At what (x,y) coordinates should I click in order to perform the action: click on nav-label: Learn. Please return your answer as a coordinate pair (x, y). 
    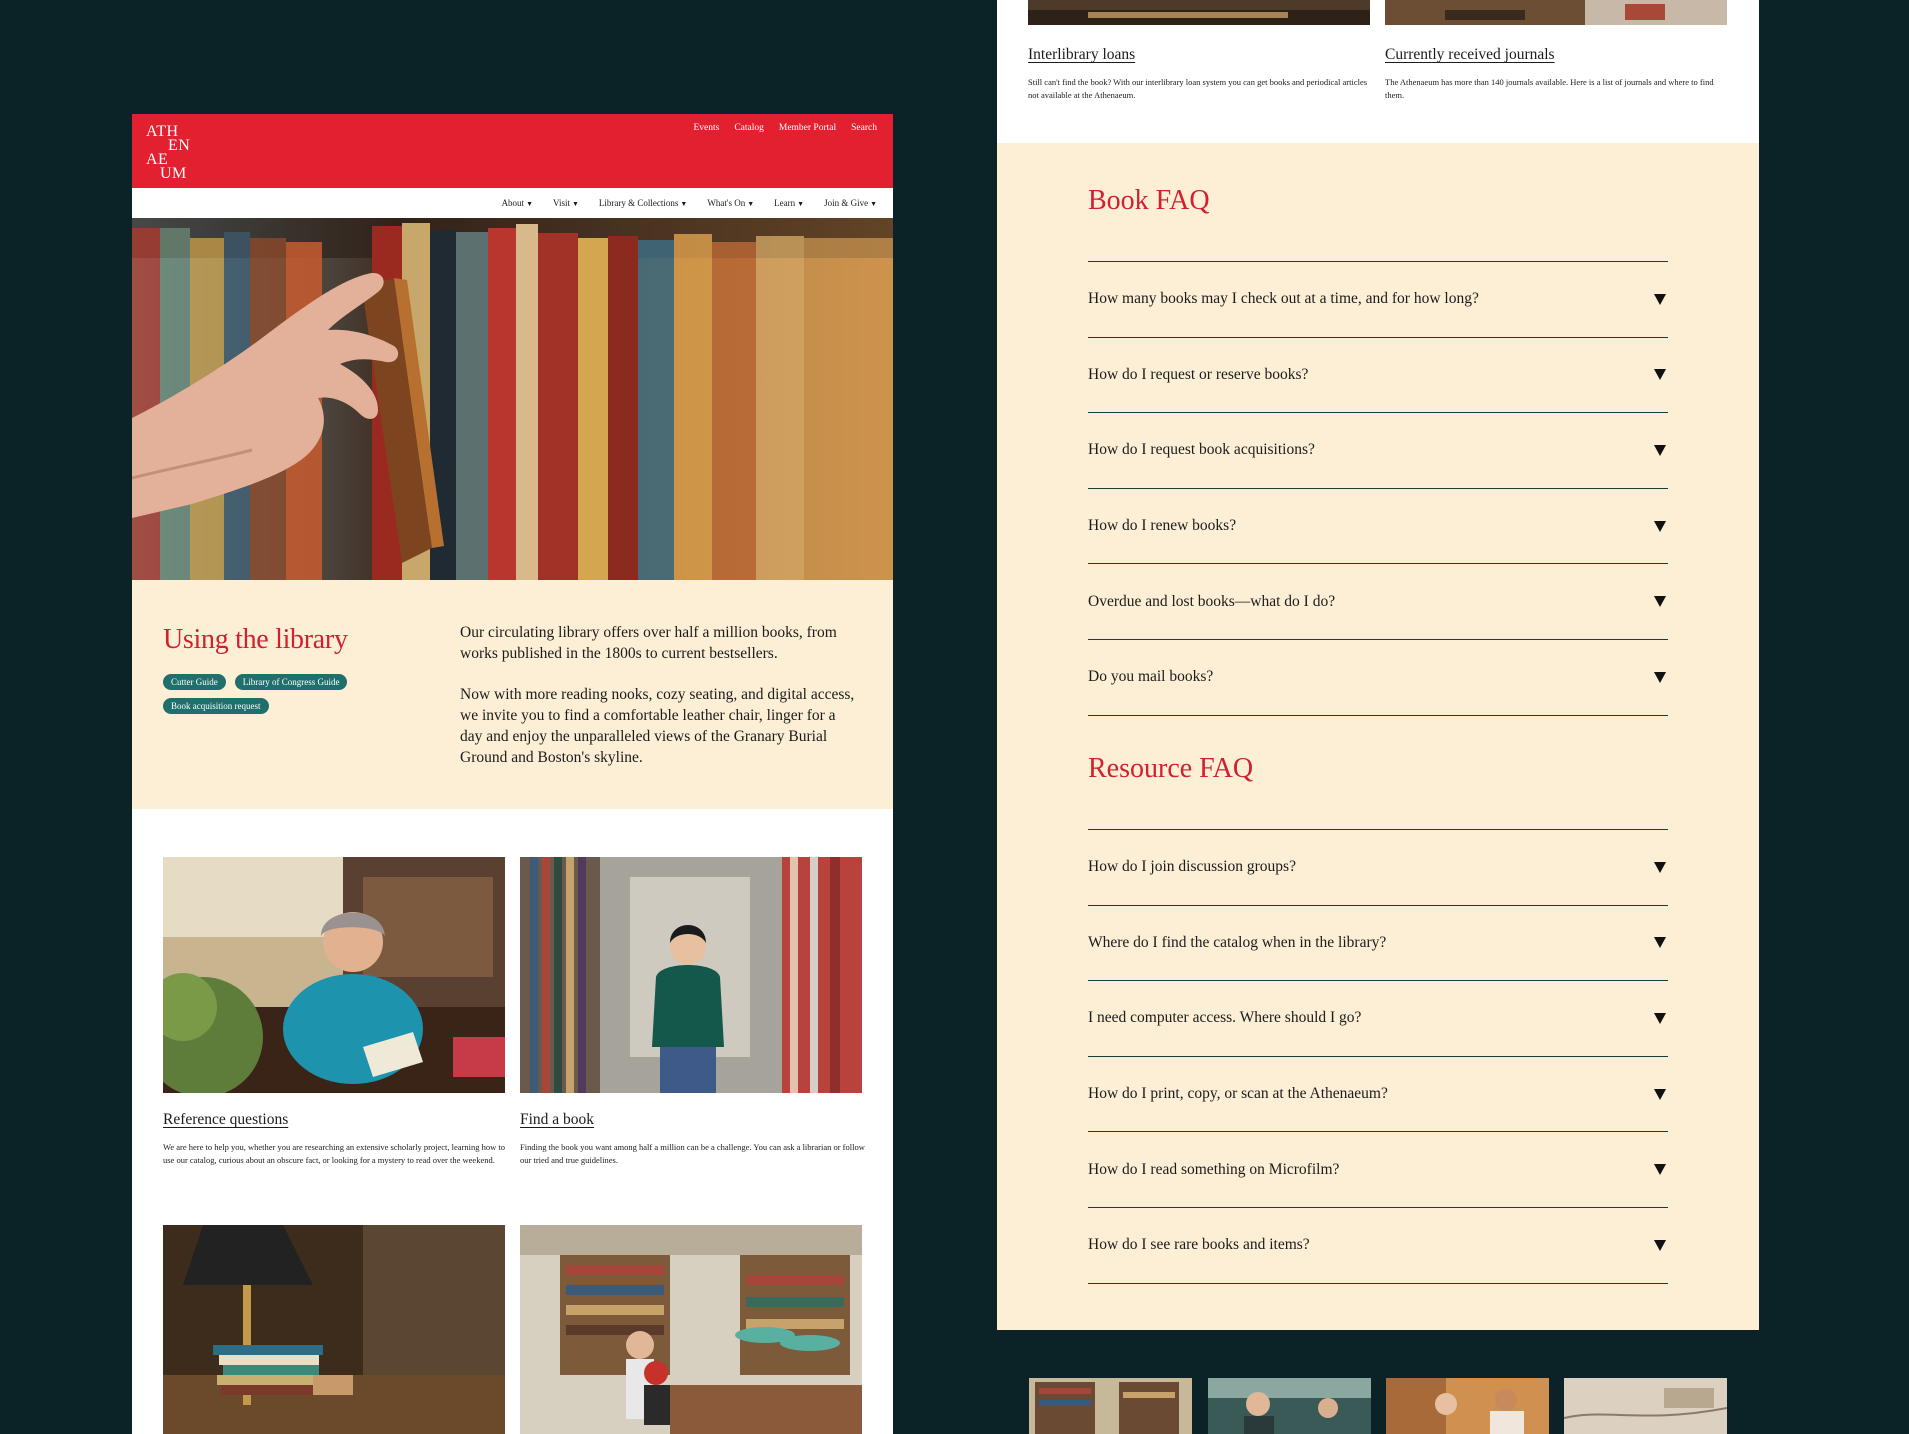
    Looking at the image, I should click on (785, 203).